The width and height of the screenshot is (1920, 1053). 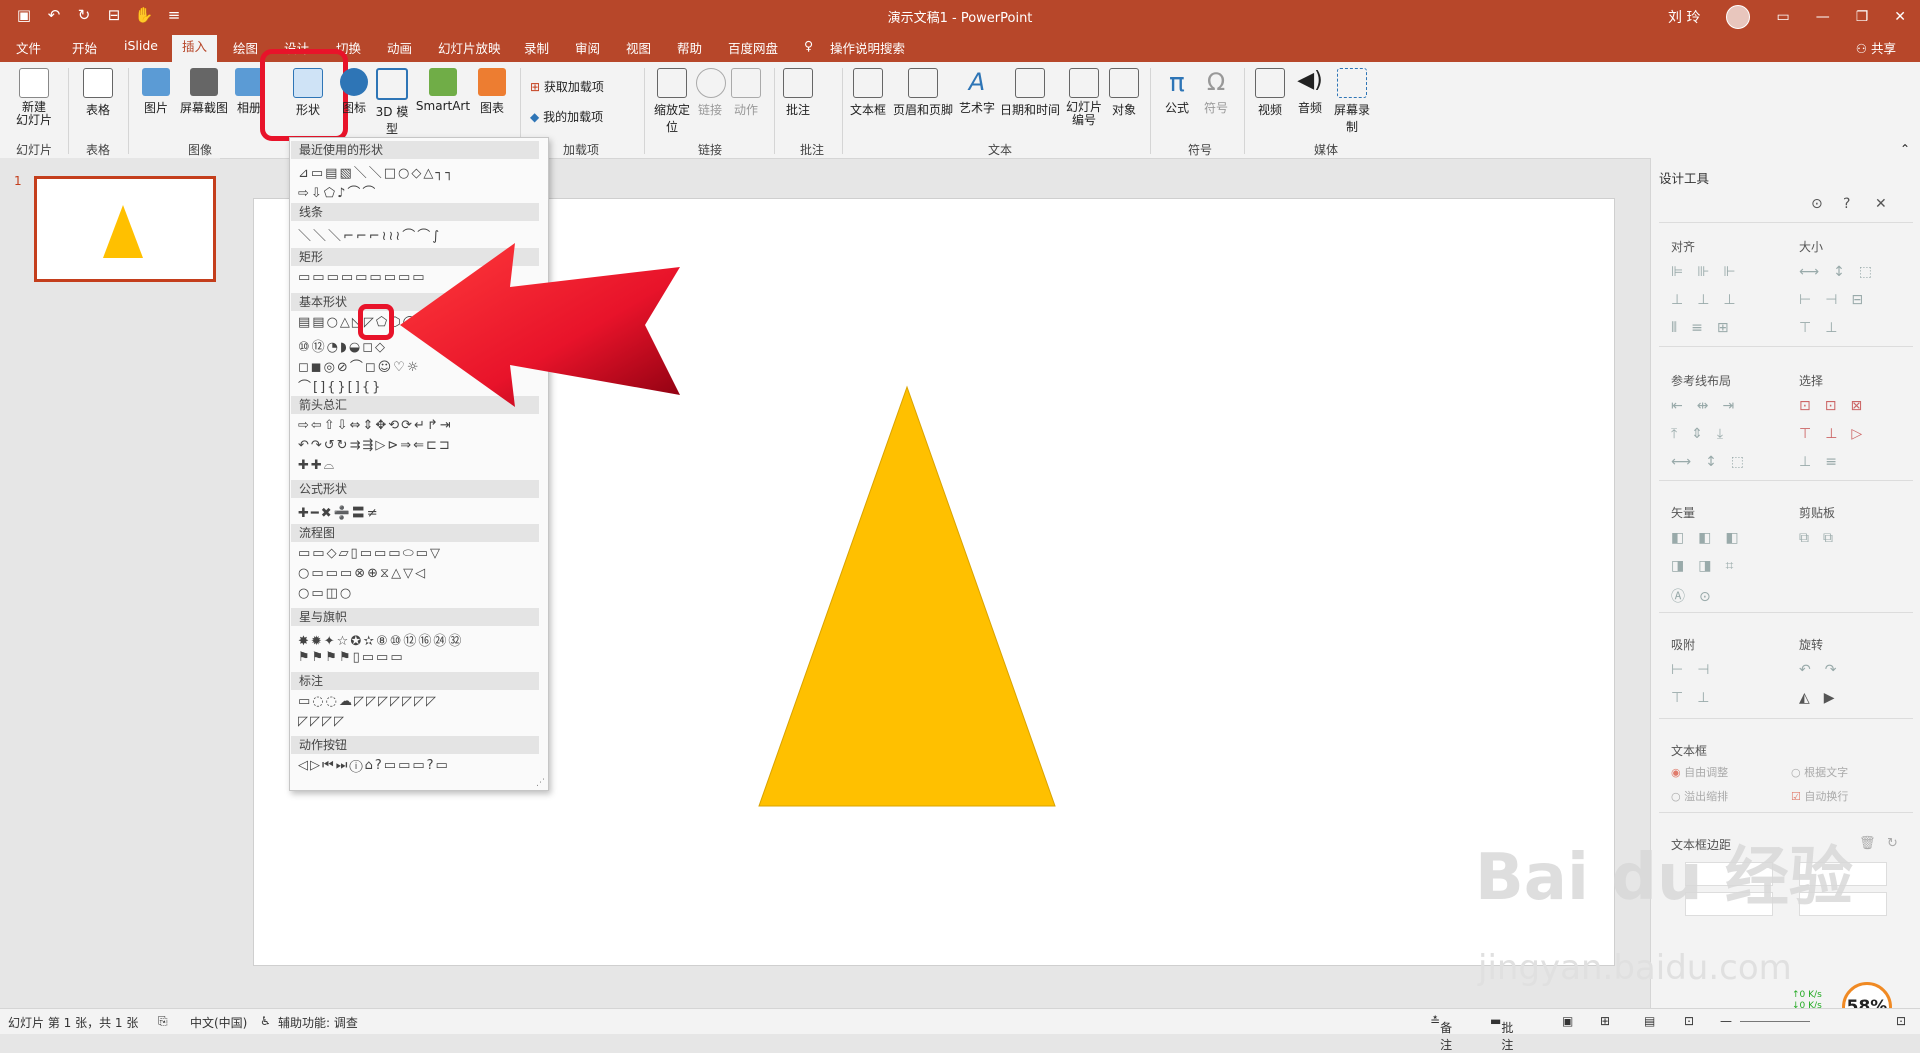 I want to click on my-addins-button: ◆ 我的加载项, so click(x=582, y=116).